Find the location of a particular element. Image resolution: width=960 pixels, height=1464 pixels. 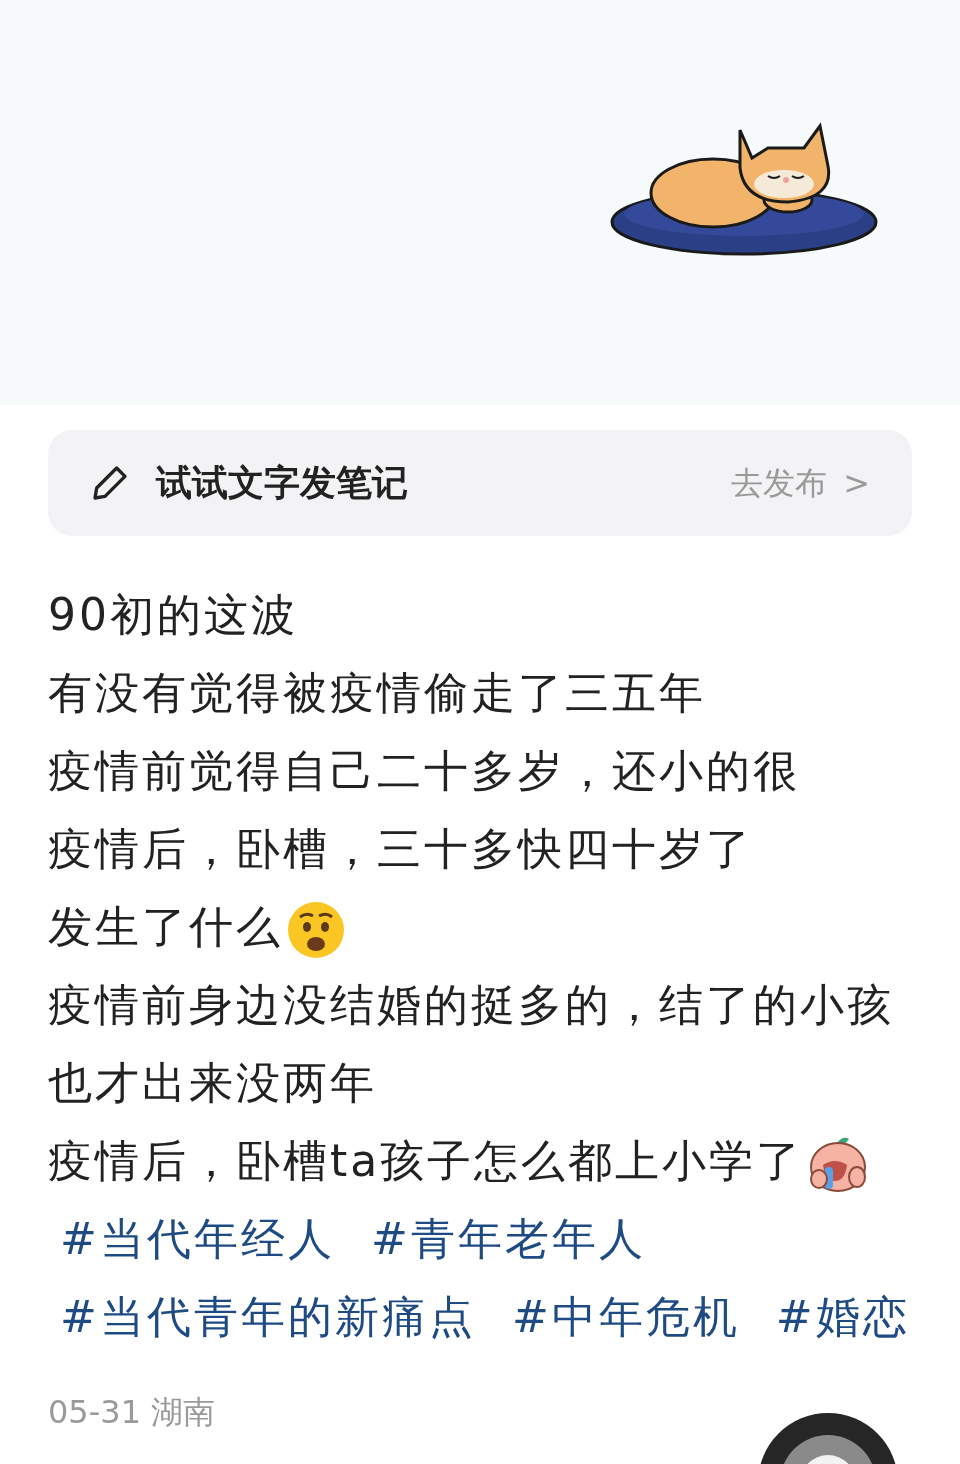

post-text-line: 90初的这波 is located at coordinates (173, 615).